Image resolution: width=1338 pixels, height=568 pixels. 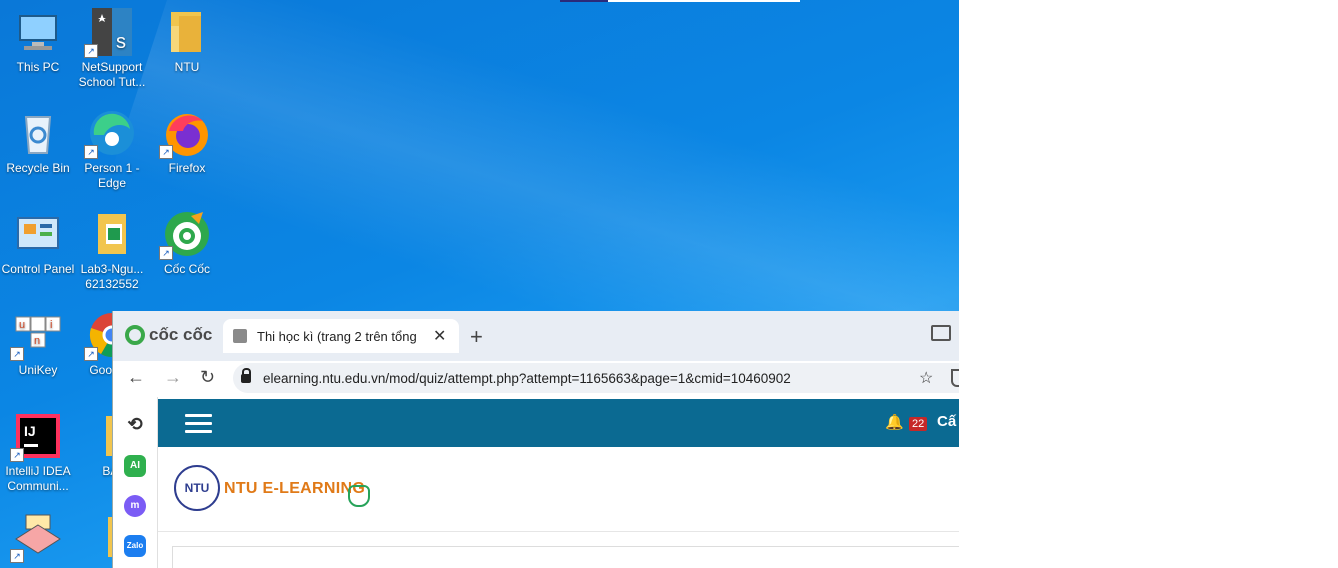 What do you see at coordinates (439, 336) in the screenshot?
I see `tab-close-icon: ✕` at bounding box center [439, 336].